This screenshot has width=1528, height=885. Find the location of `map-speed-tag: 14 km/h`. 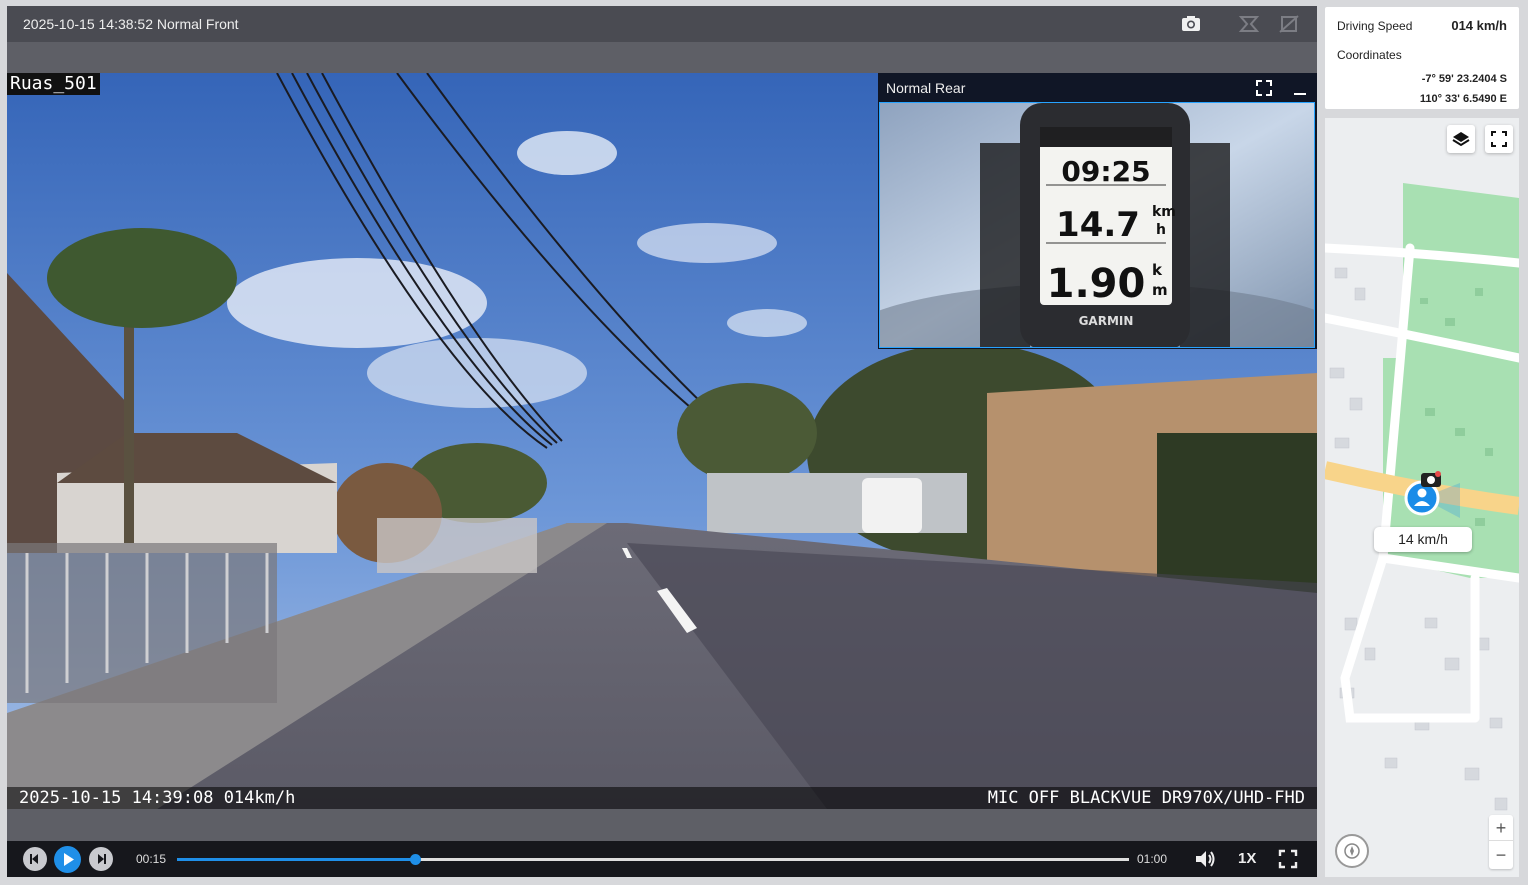

map-speed-tag: 14 km/h is located at coordinates (1423, 539).